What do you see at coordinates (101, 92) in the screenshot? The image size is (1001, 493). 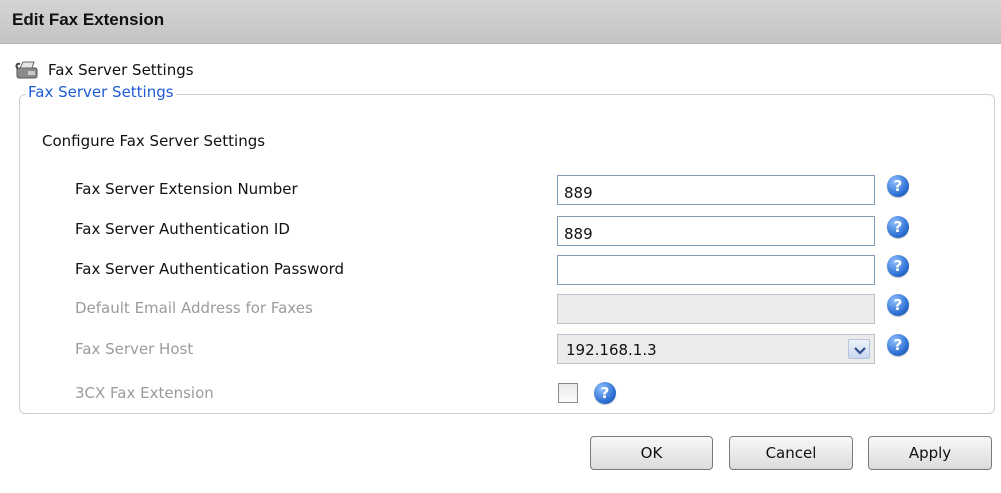 I see `fieldset-legend: Fax Server Settings` at bounding box center [101, 92].